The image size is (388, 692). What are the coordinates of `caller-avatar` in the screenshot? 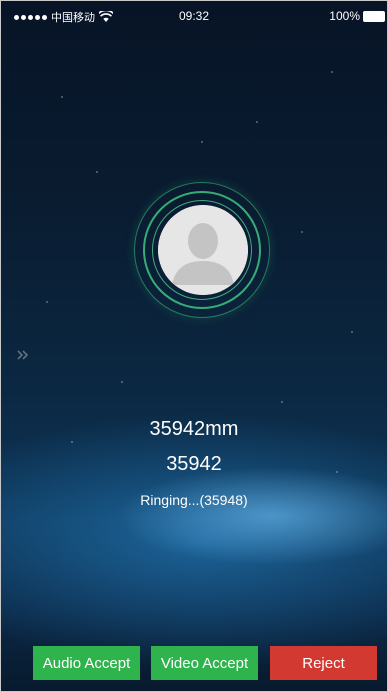 It's located at (203, 250).